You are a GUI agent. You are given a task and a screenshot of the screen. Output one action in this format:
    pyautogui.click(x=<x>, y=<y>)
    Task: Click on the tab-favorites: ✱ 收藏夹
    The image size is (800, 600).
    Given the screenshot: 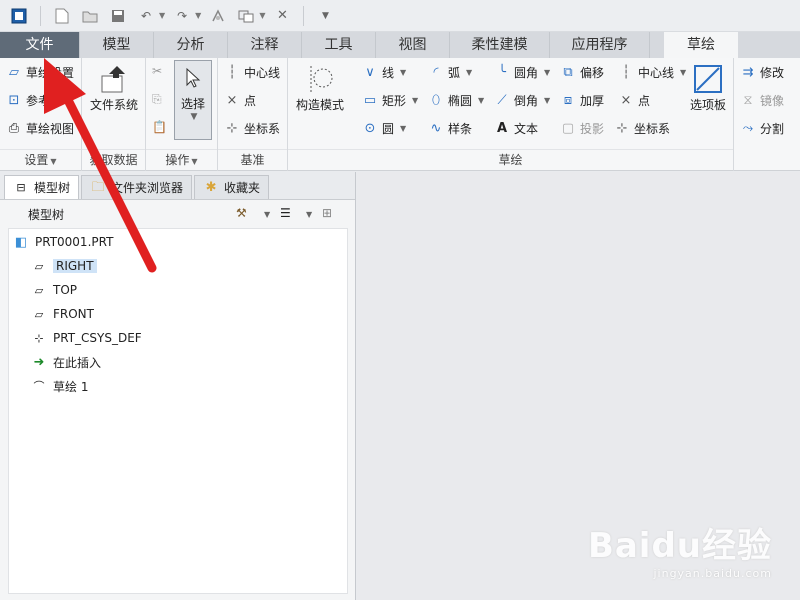 What is the action you would take?
    pyautogui.click(x=232, y=187)
    